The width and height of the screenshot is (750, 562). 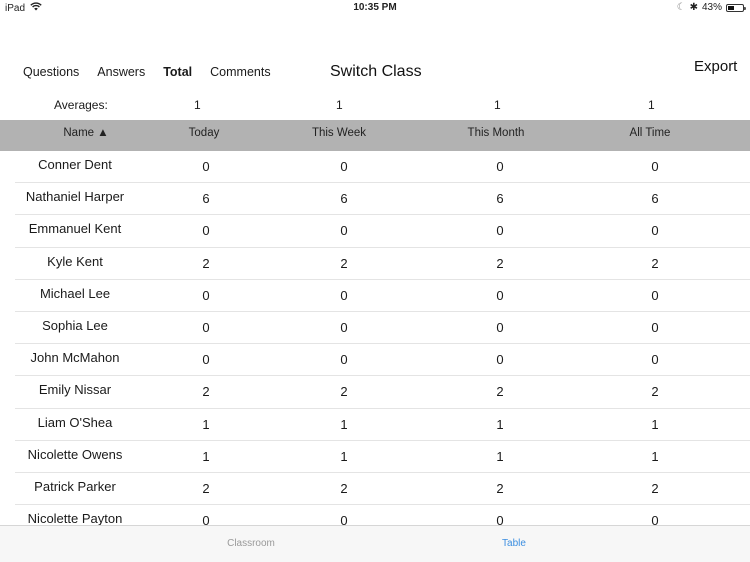 I want to click on cell-this-week: 1, so click(x=344, y=456).